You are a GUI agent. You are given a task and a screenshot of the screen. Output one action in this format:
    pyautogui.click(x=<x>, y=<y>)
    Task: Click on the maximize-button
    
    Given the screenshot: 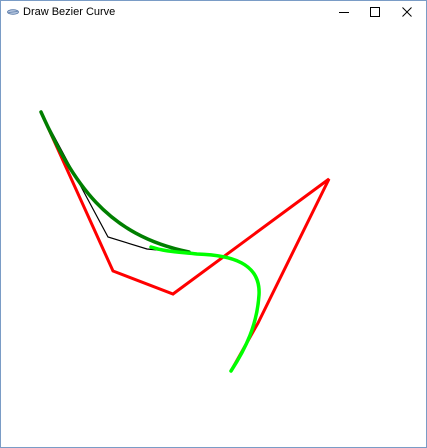 What is the action you would take?
    pyautogui.click(x=375, y=12)
    